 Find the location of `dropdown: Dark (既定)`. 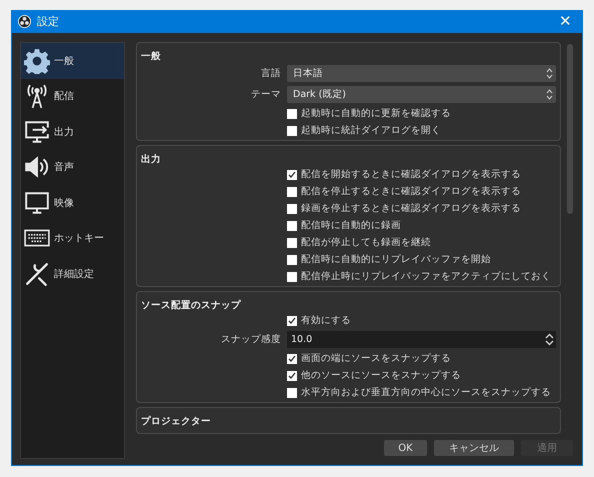

dropdown: Dark (既定) is located at coordinates (421, 94).